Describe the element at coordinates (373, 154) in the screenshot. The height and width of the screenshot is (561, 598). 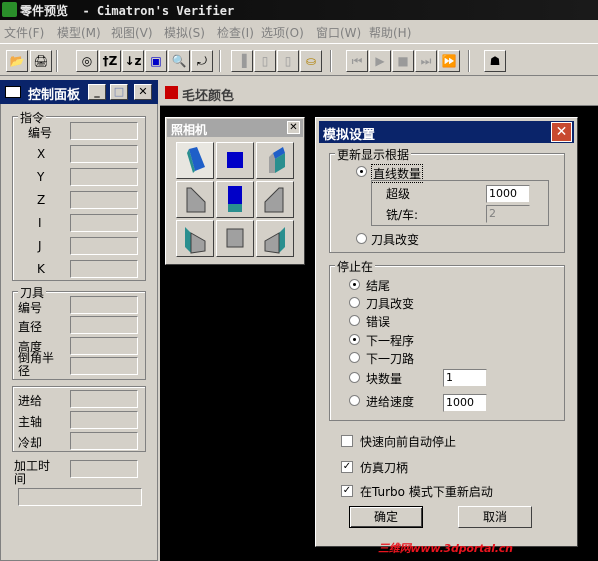
I see `update-display-label: 更新显示根据` at that location.